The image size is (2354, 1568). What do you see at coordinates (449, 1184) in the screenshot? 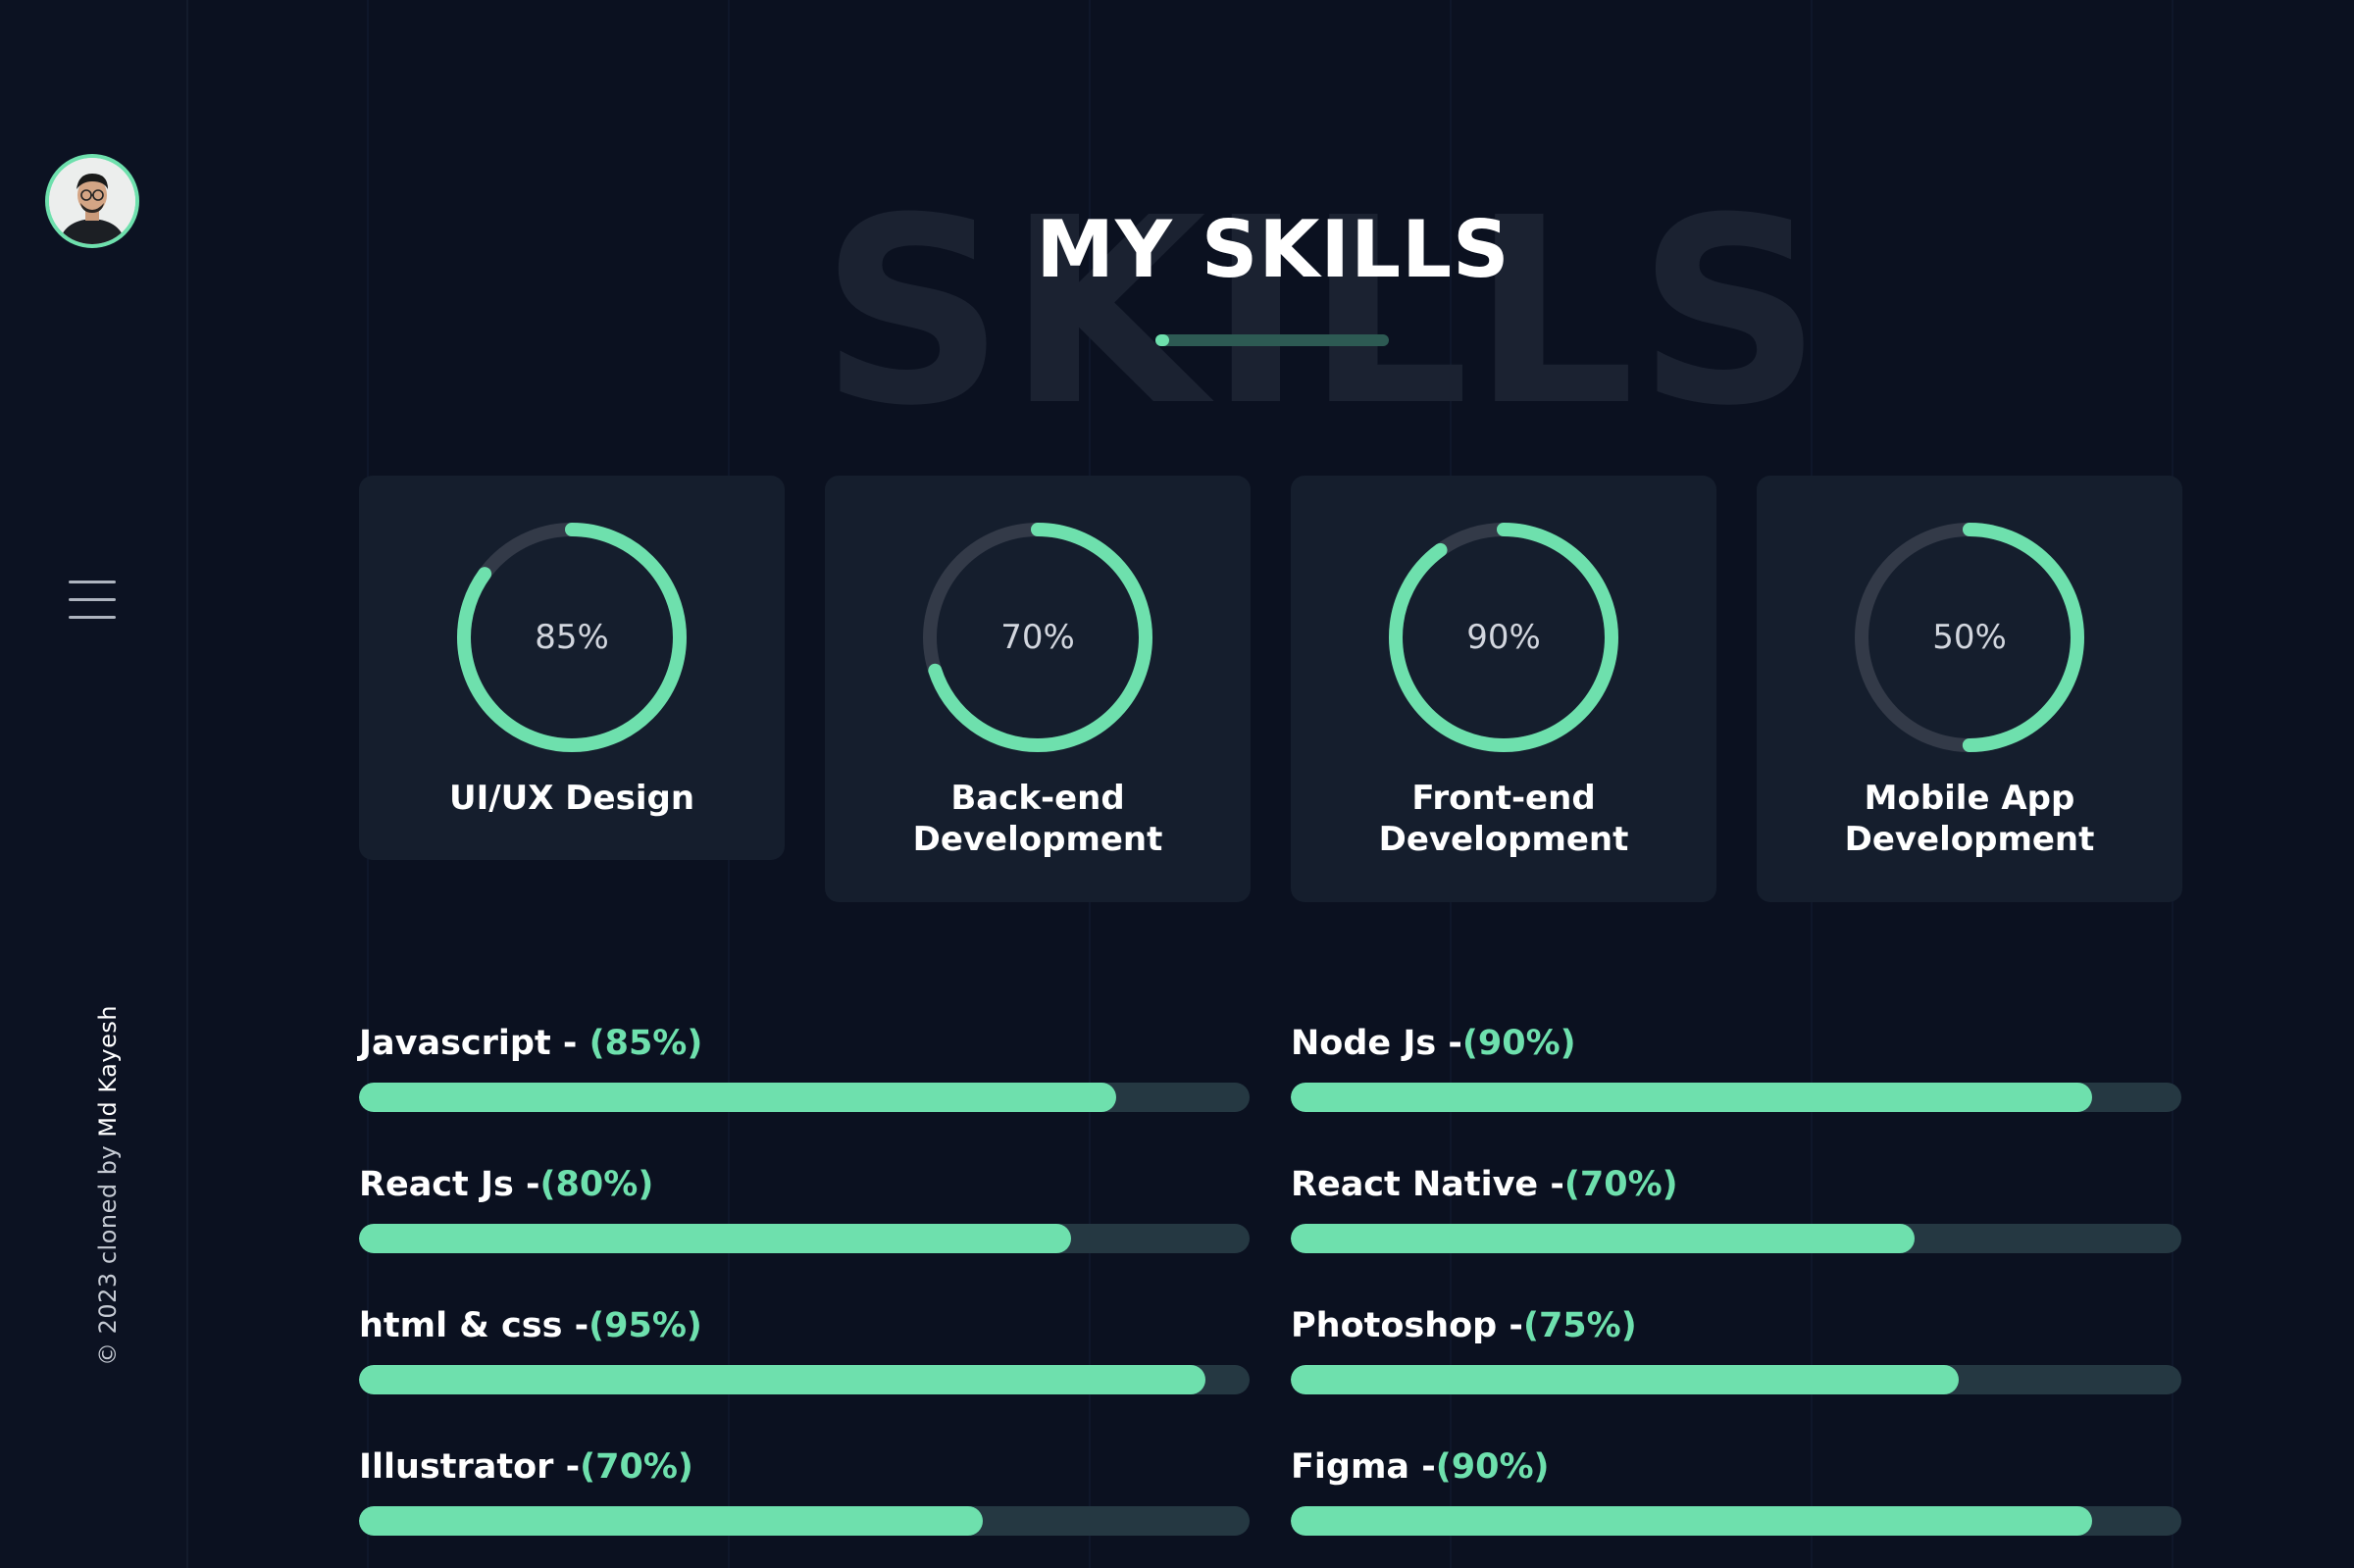
I see `skill-name: React Js -` at bounding box center [449, 1184].